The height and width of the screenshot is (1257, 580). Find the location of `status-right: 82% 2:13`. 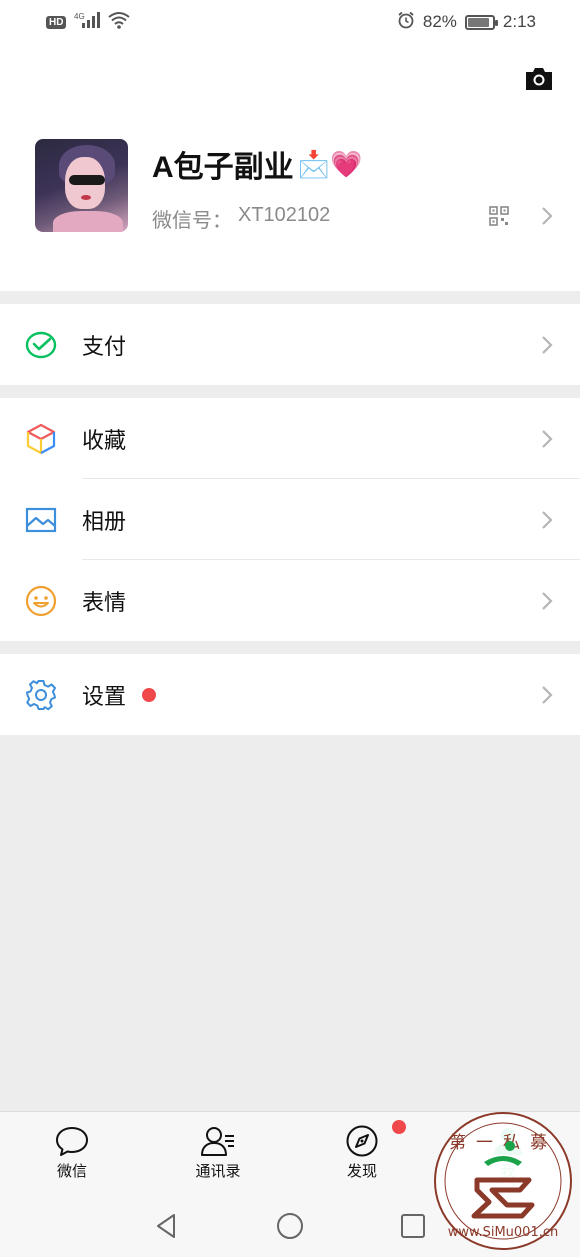

status-right: 82% 2:13 is located at coordinates (466, 22).